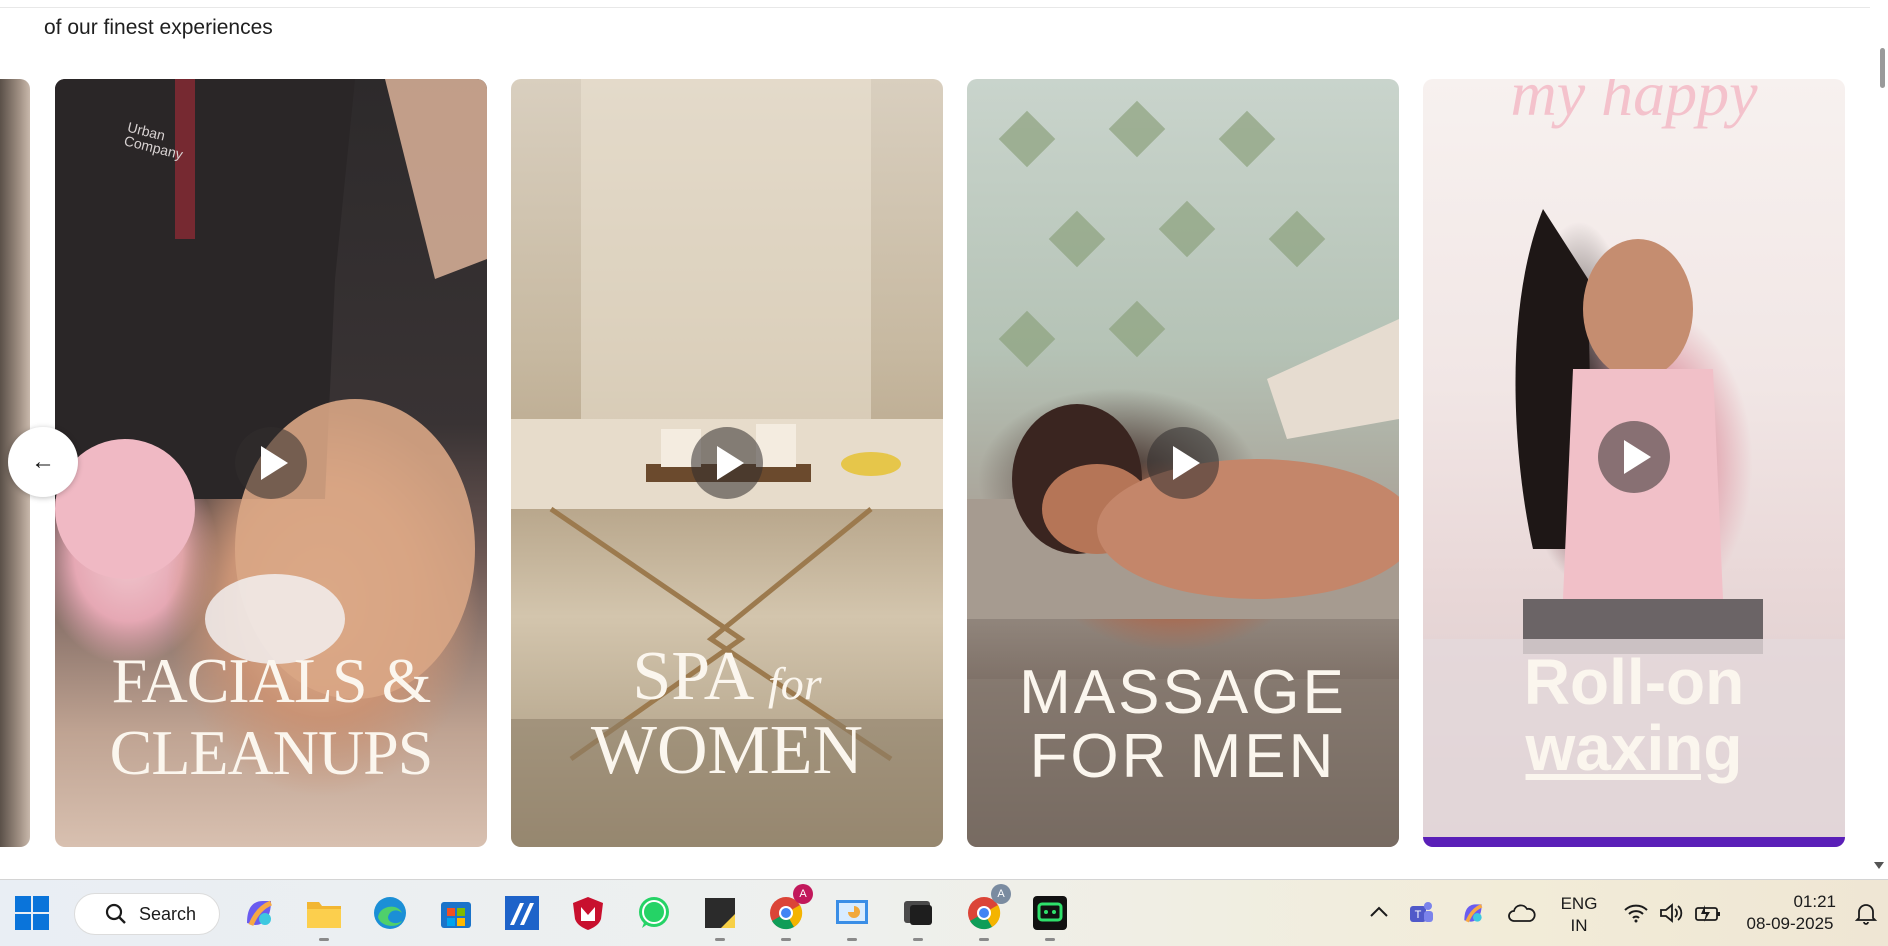  I want to click on sticky-notes-icon, so click(720, 913).